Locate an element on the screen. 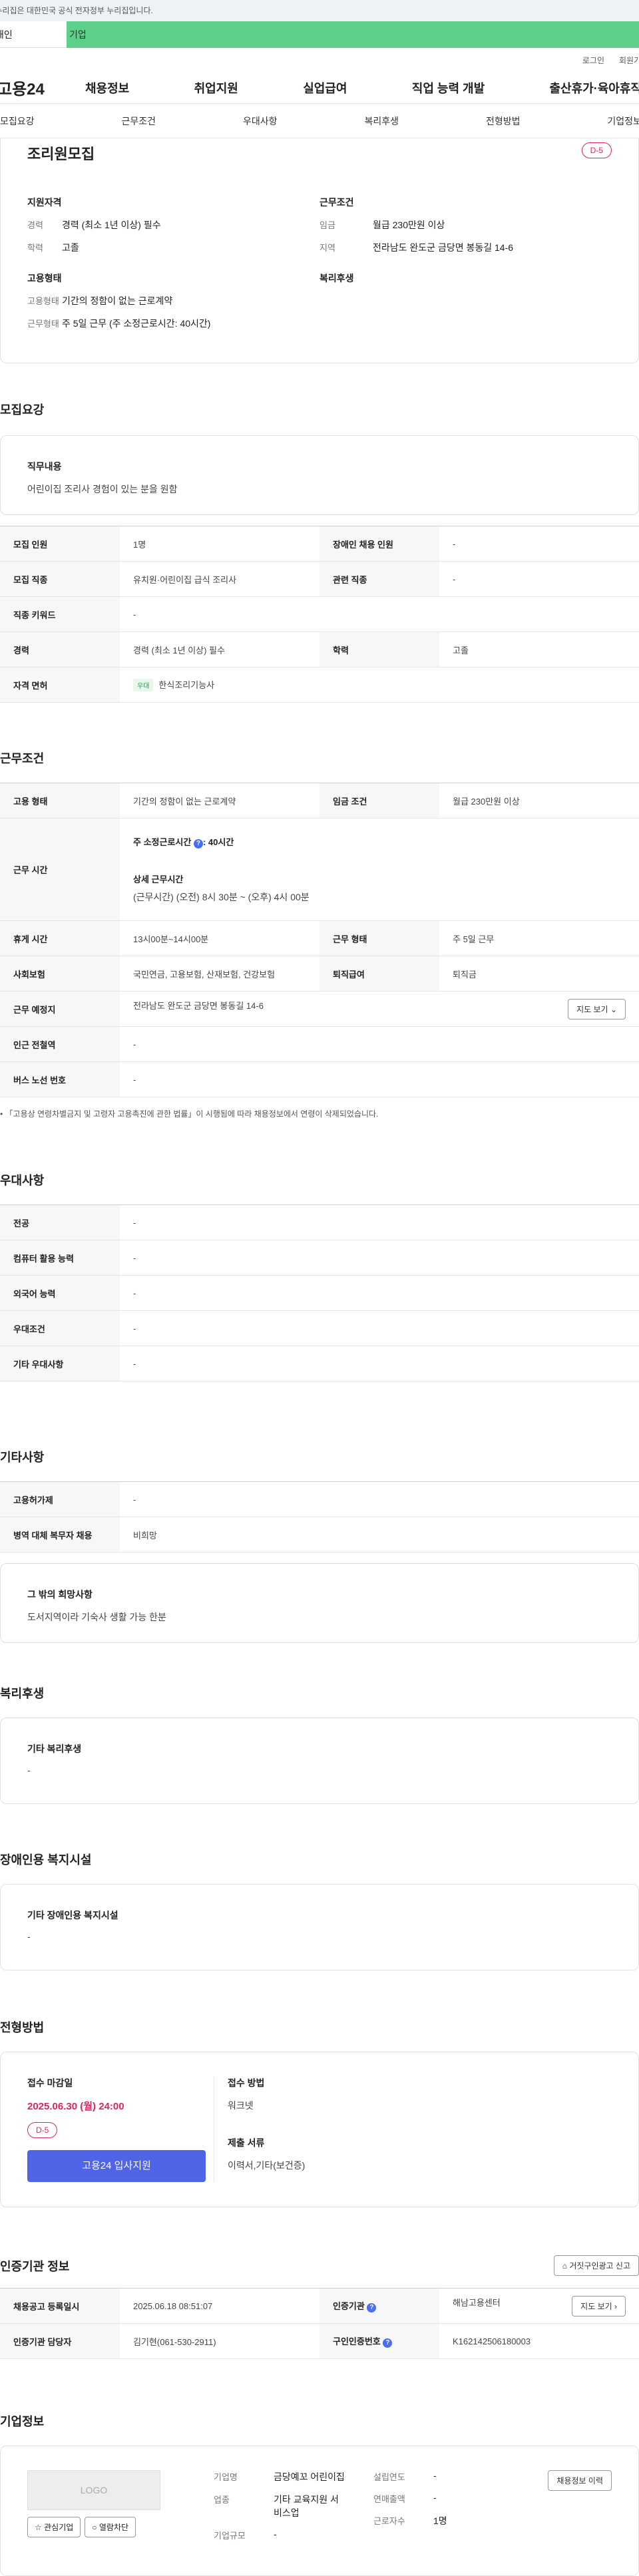 This screenshot has width=639, height=2576. chevron-down-icon: ⌄ is located at coordinates (613, 1010).